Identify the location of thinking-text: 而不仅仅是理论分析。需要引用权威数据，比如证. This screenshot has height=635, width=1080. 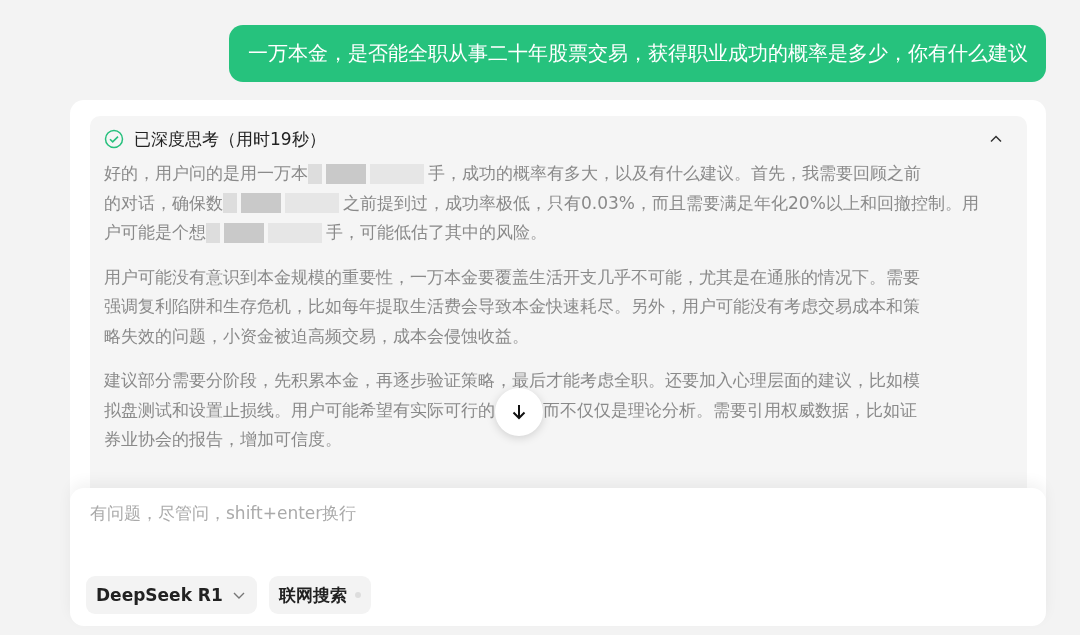
(730, 410).